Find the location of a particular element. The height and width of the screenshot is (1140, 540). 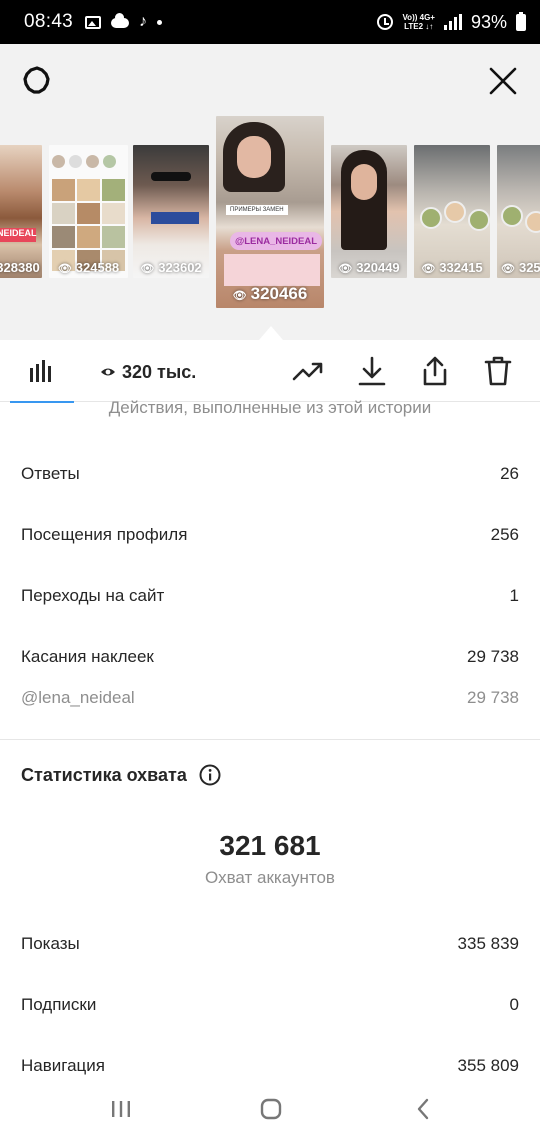

system-navigation-bar is located at coordinates (270, 1110).